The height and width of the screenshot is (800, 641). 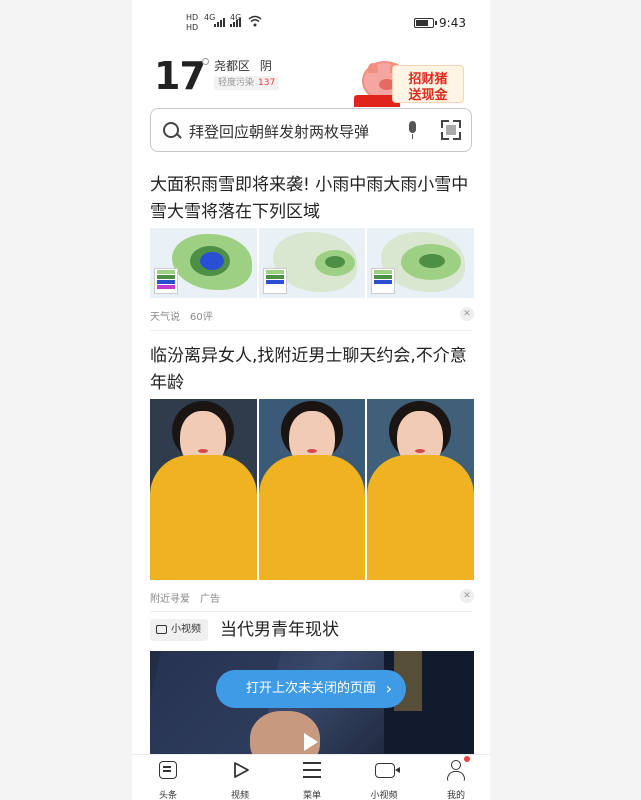 What do you see at coordinates (312, 770) in the screenshot?
I see `menu-icon` at bounding box center [312, 770].